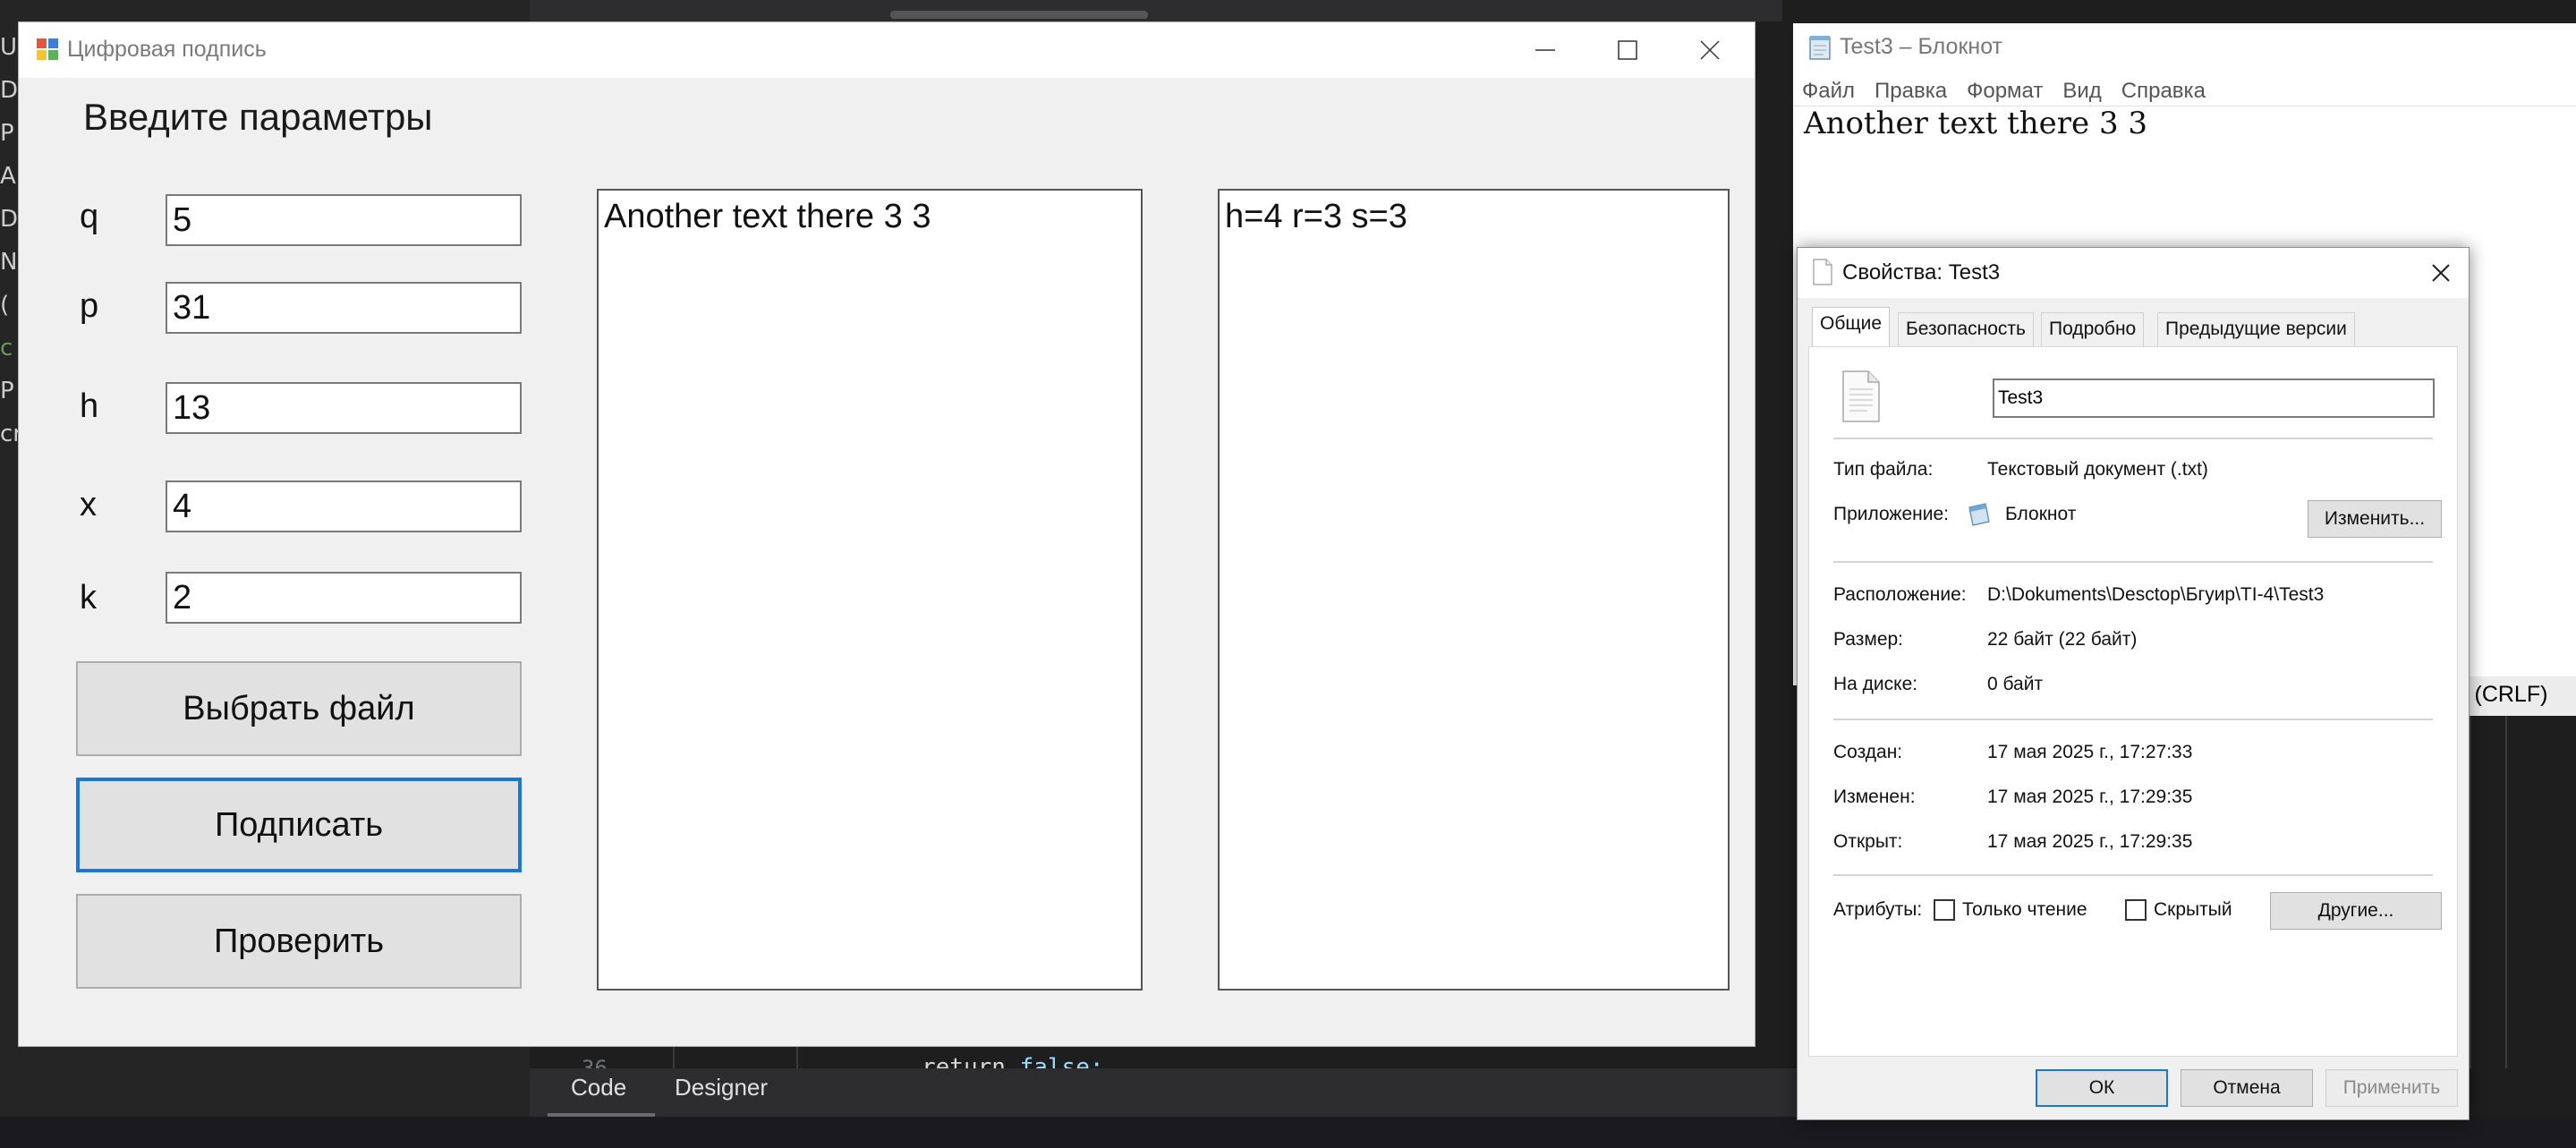  What do you see at coordinates (2523, 883) in the screenshot?
I see `ide-right-pane` at bounding box center [2523, 883].